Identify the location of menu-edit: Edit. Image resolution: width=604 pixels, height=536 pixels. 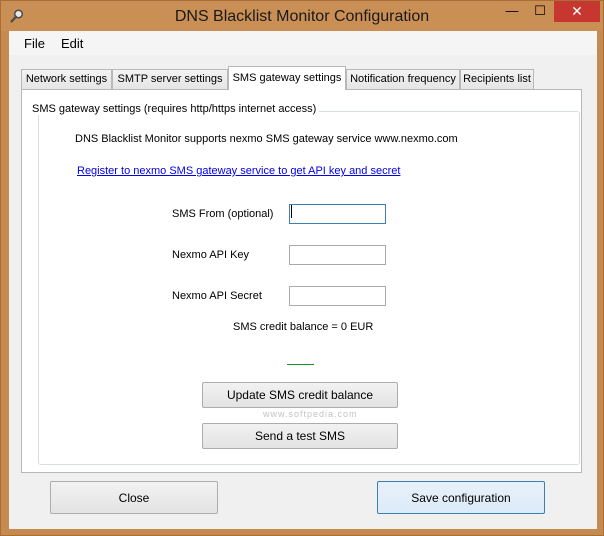
(72, 43).